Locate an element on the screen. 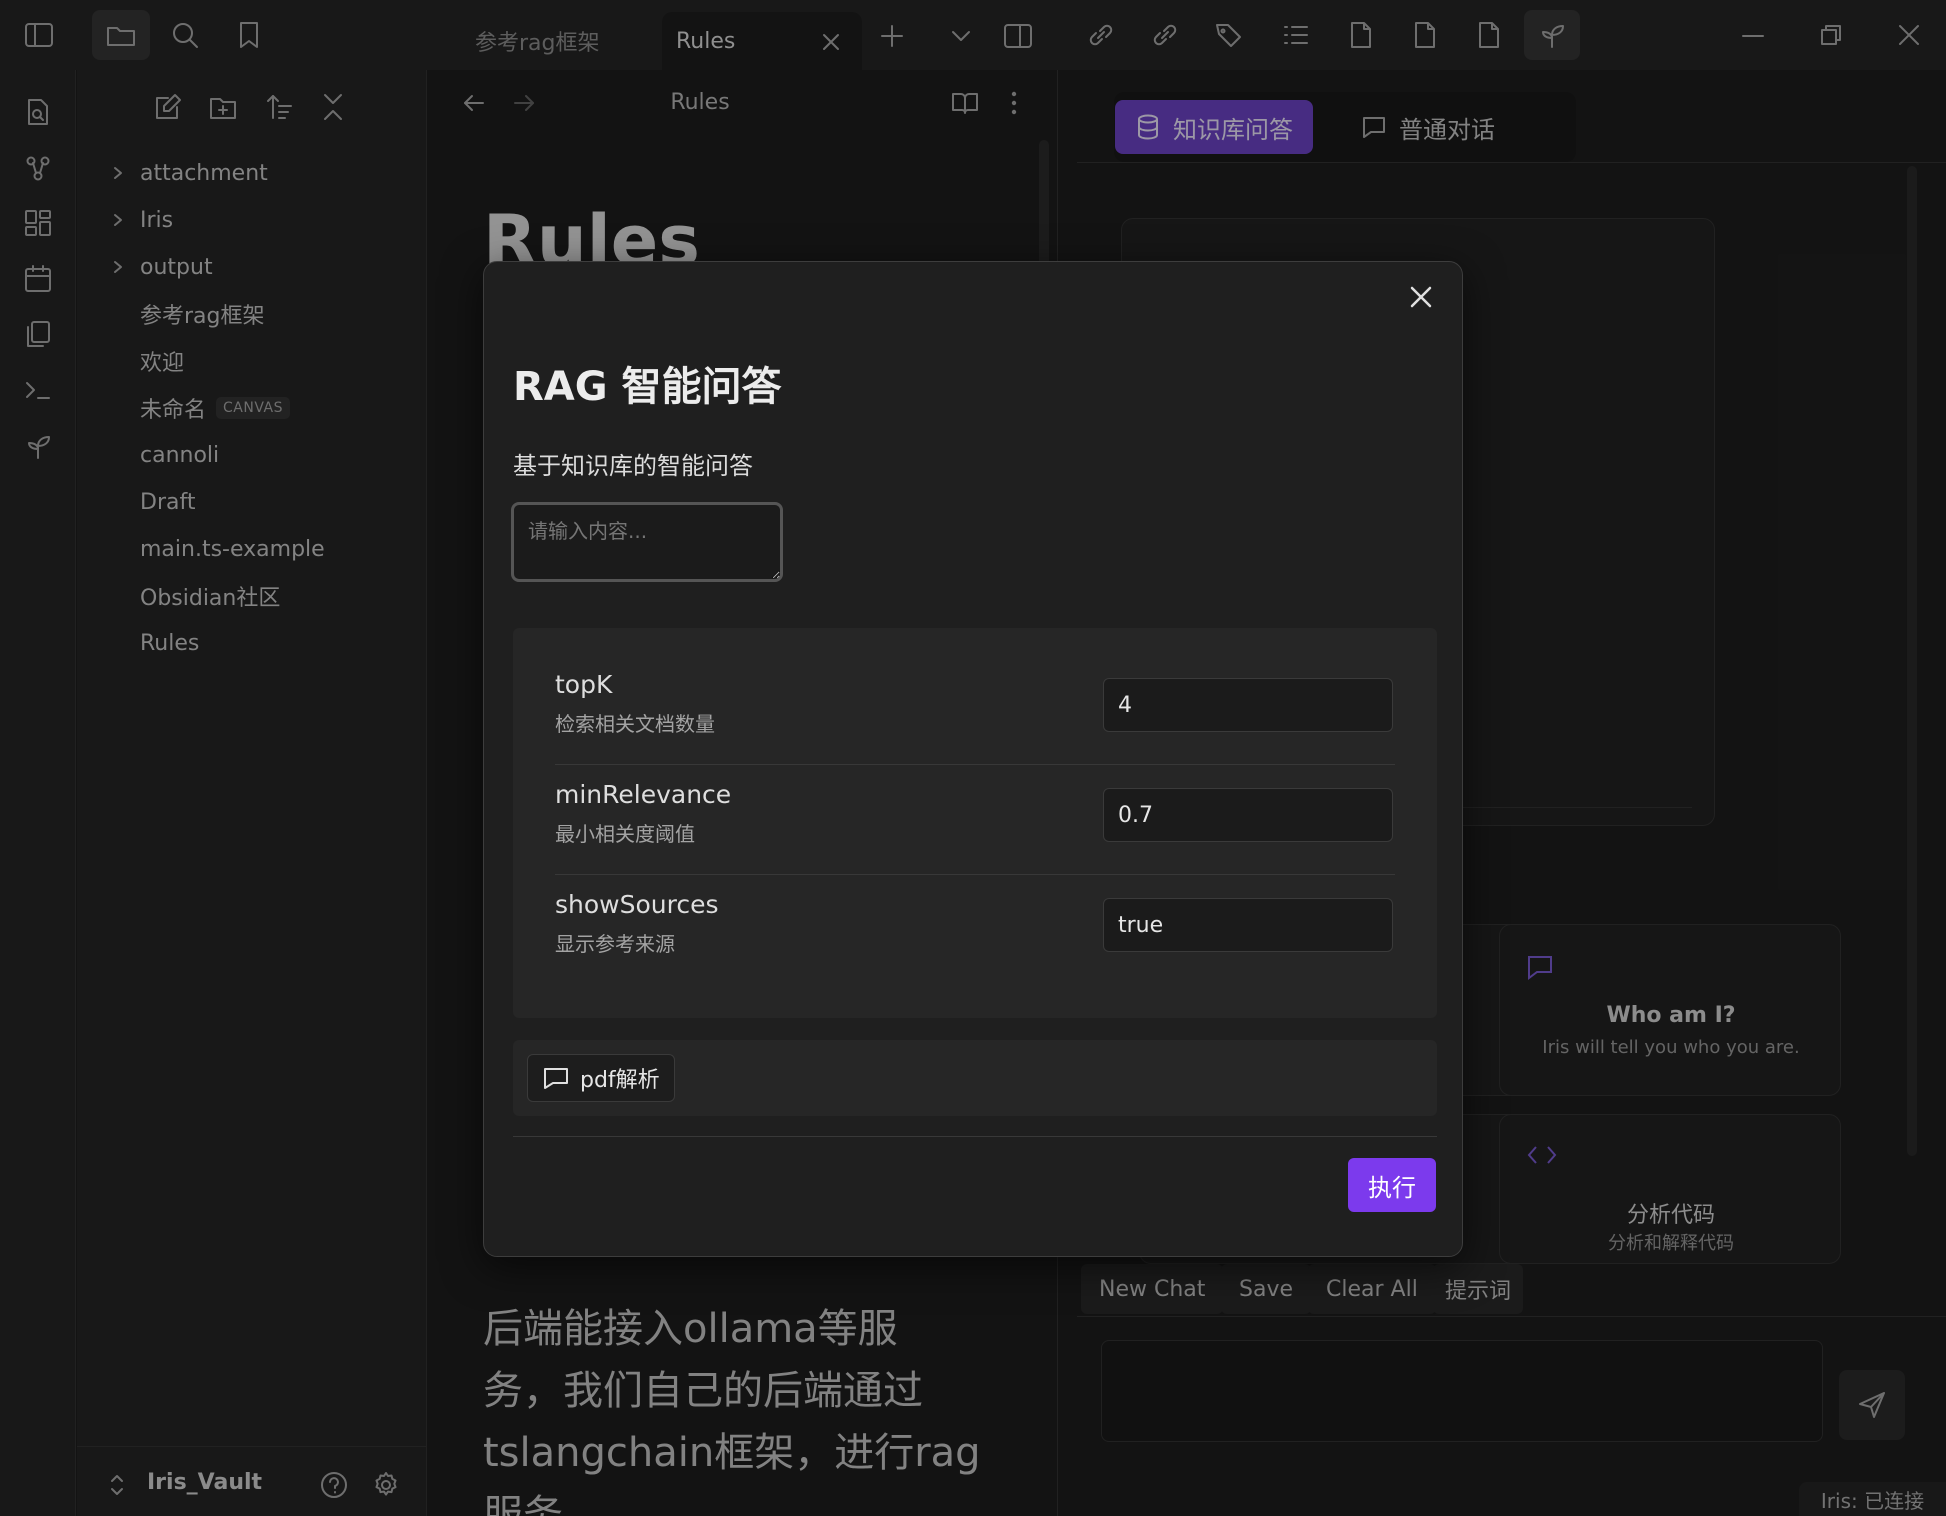 Image resolution: width=1946 pixels, height=1516 pixels. show-sources-input: true is located at coordinates (1248, 925).